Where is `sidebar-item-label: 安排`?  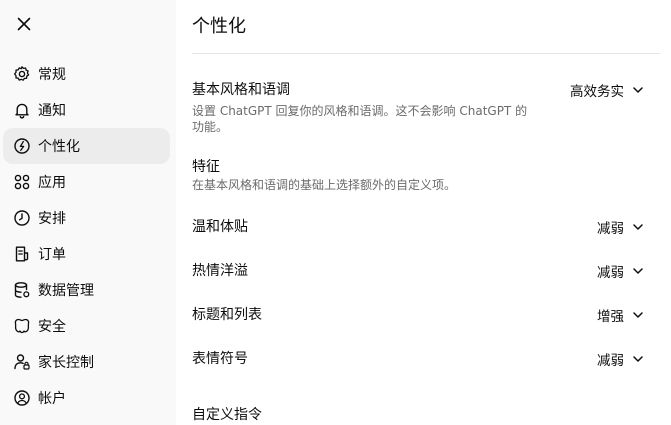
sidebar-item-label: 安排 is located at coordinates (52, 219).